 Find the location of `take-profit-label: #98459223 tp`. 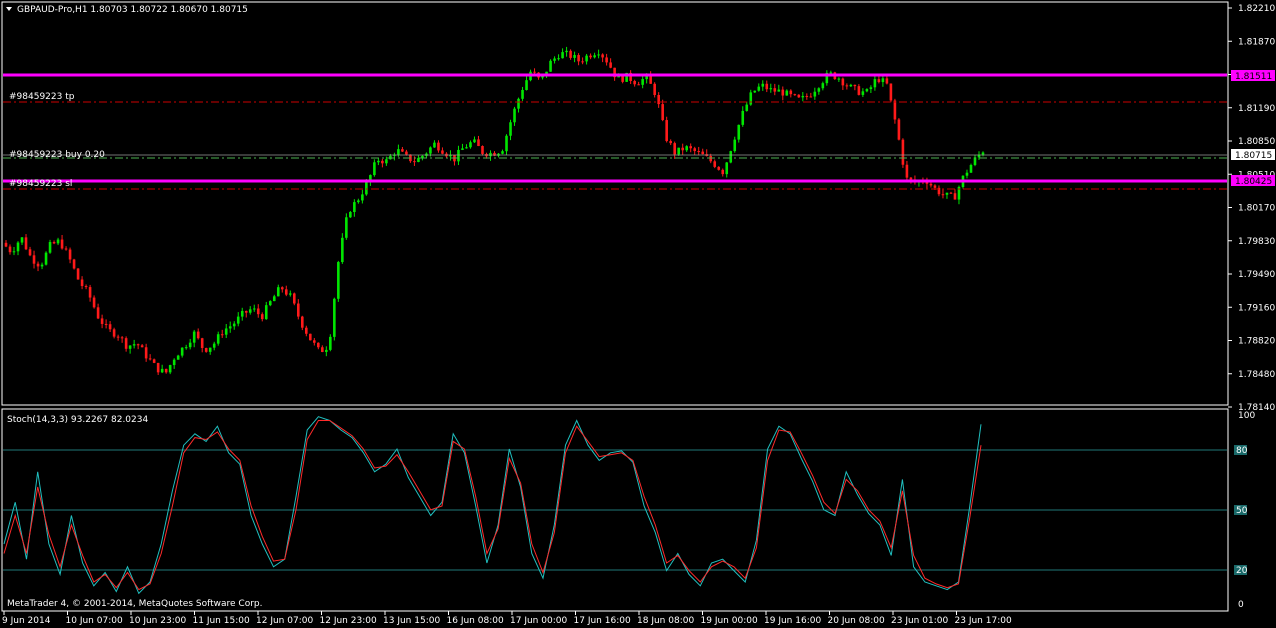

take-profit-label: #98459223 tp is located at coordinates (42, 97).